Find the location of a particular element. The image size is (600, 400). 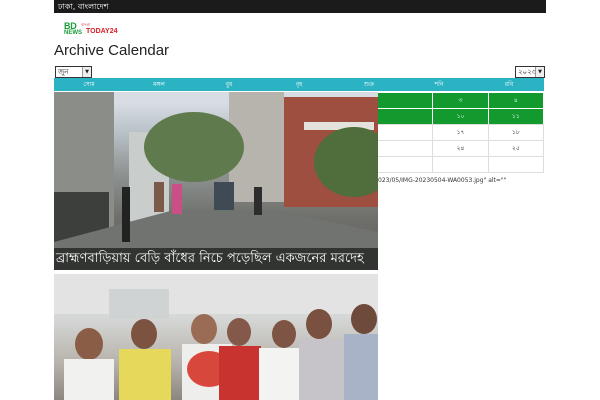

calendar-row is located at coordinates (460, 164).